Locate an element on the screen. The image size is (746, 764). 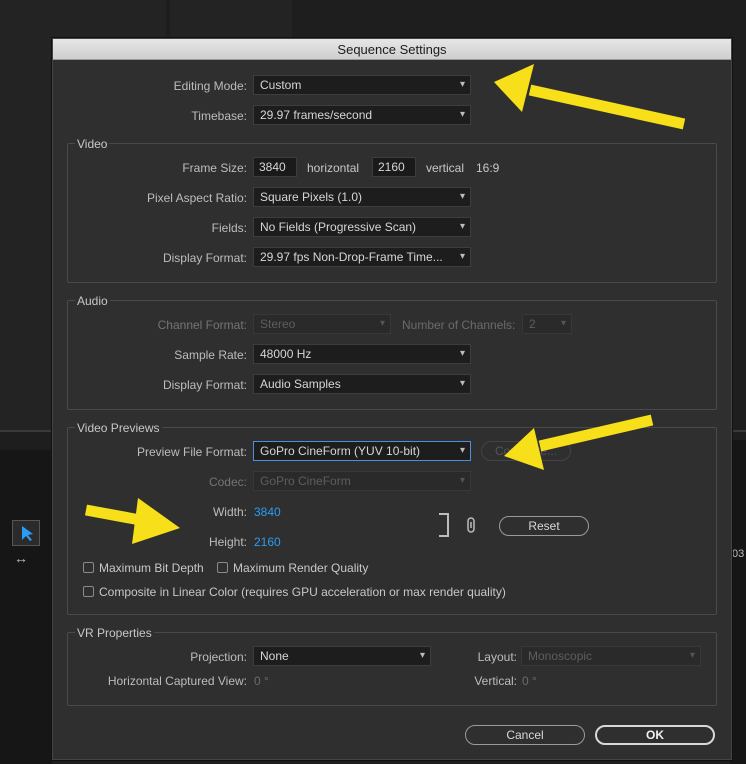
fields-dropdown: No Fields (Progressive Scan) ▾ is located at coordinates (362, 227).